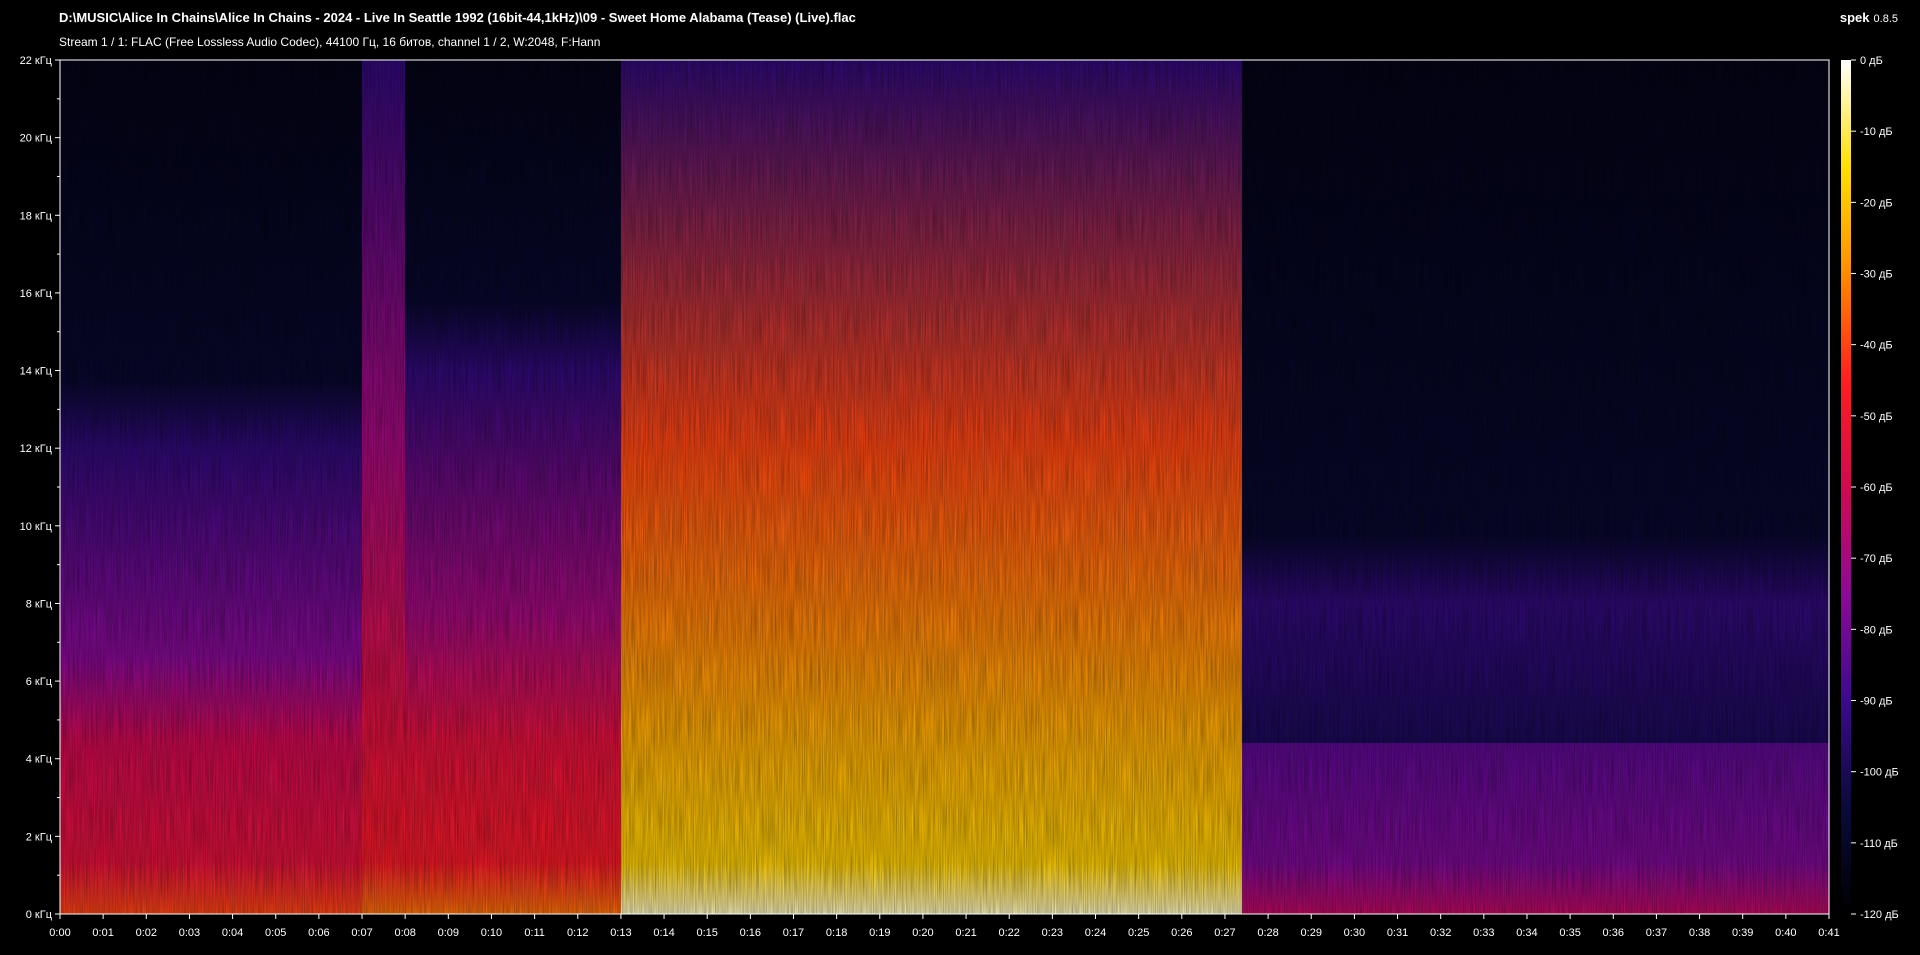 This screenshot has height=955, width=1920. What do you see at coordinates (36, 527) in the screenshot?
I see `y-tick-label: 10 кГц` at bounding box center [36, 527].